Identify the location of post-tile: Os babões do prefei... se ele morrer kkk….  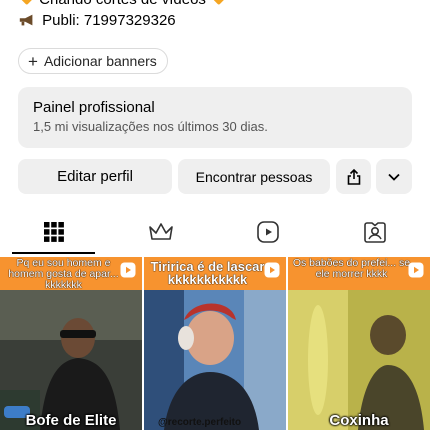
(359, 343).